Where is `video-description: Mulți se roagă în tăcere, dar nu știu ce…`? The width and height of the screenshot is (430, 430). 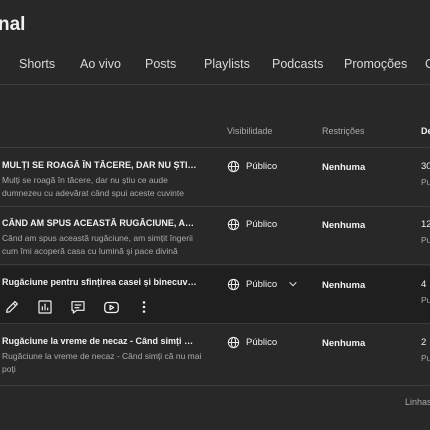 video-description: Mulți se roagă în tăcere, dar nu știu ce… is located at coordinates (93, 186).